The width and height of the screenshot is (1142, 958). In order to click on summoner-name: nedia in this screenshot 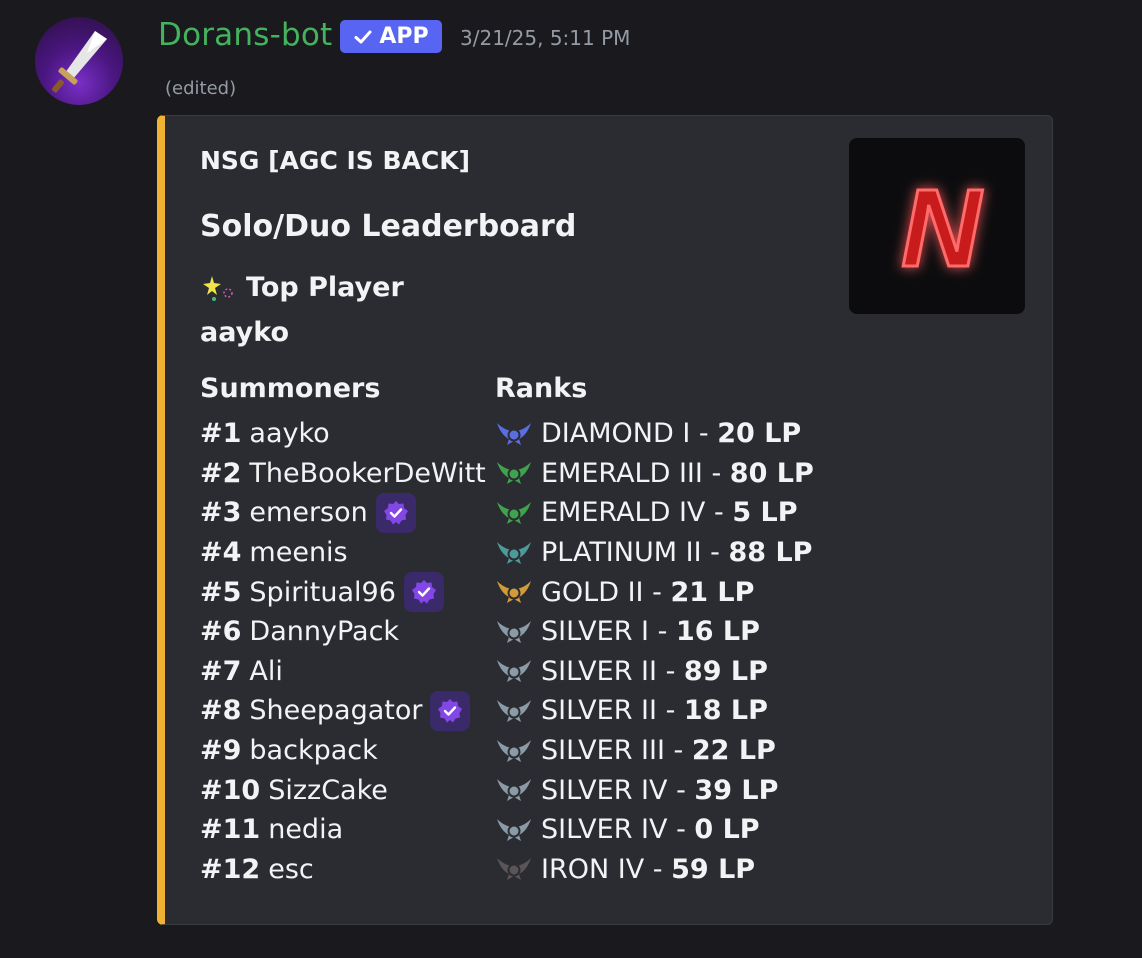, I will do `click(306, 830)`.